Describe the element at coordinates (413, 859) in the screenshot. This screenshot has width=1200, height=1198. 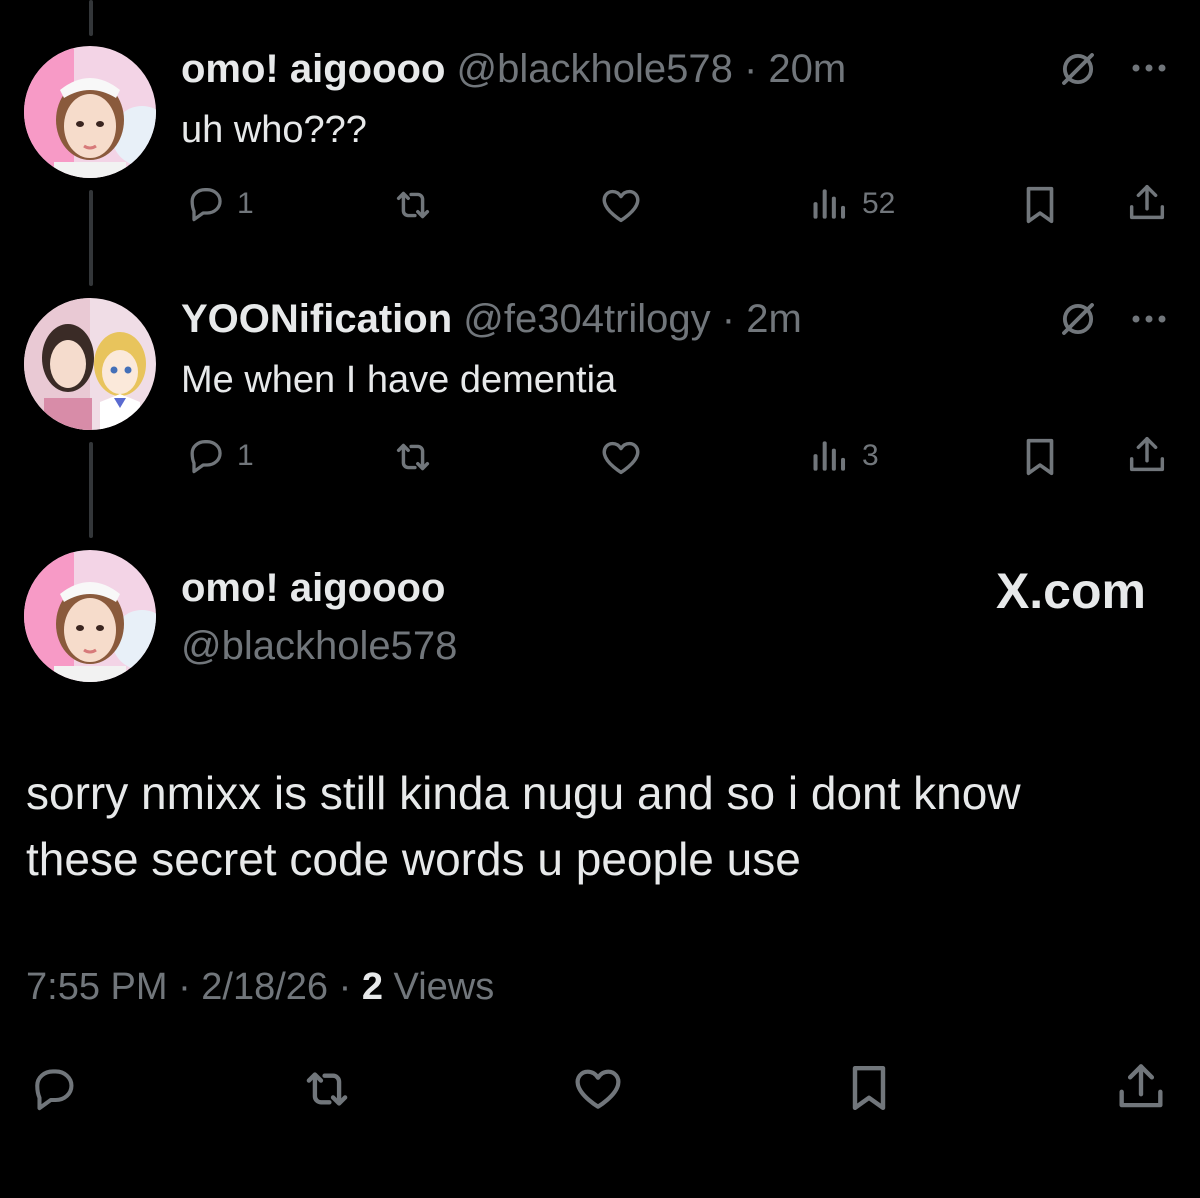
I see `post-text-line: these secret code words u people use` at that location.